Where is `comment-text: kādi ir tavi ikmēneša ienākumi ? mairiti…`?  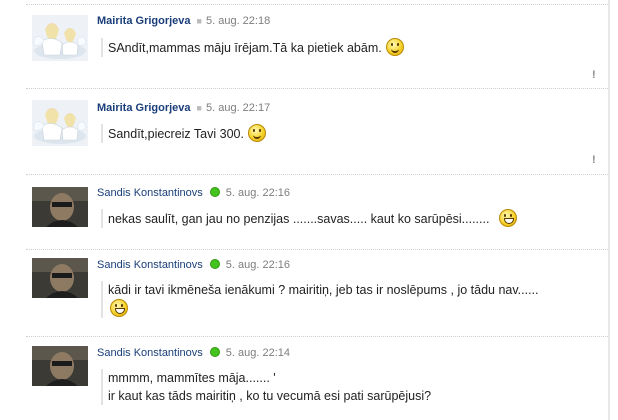
comment-text: kādi ir tavi ikmēneša ienākumi ? mairiti… is located at coordinates (323, 290).